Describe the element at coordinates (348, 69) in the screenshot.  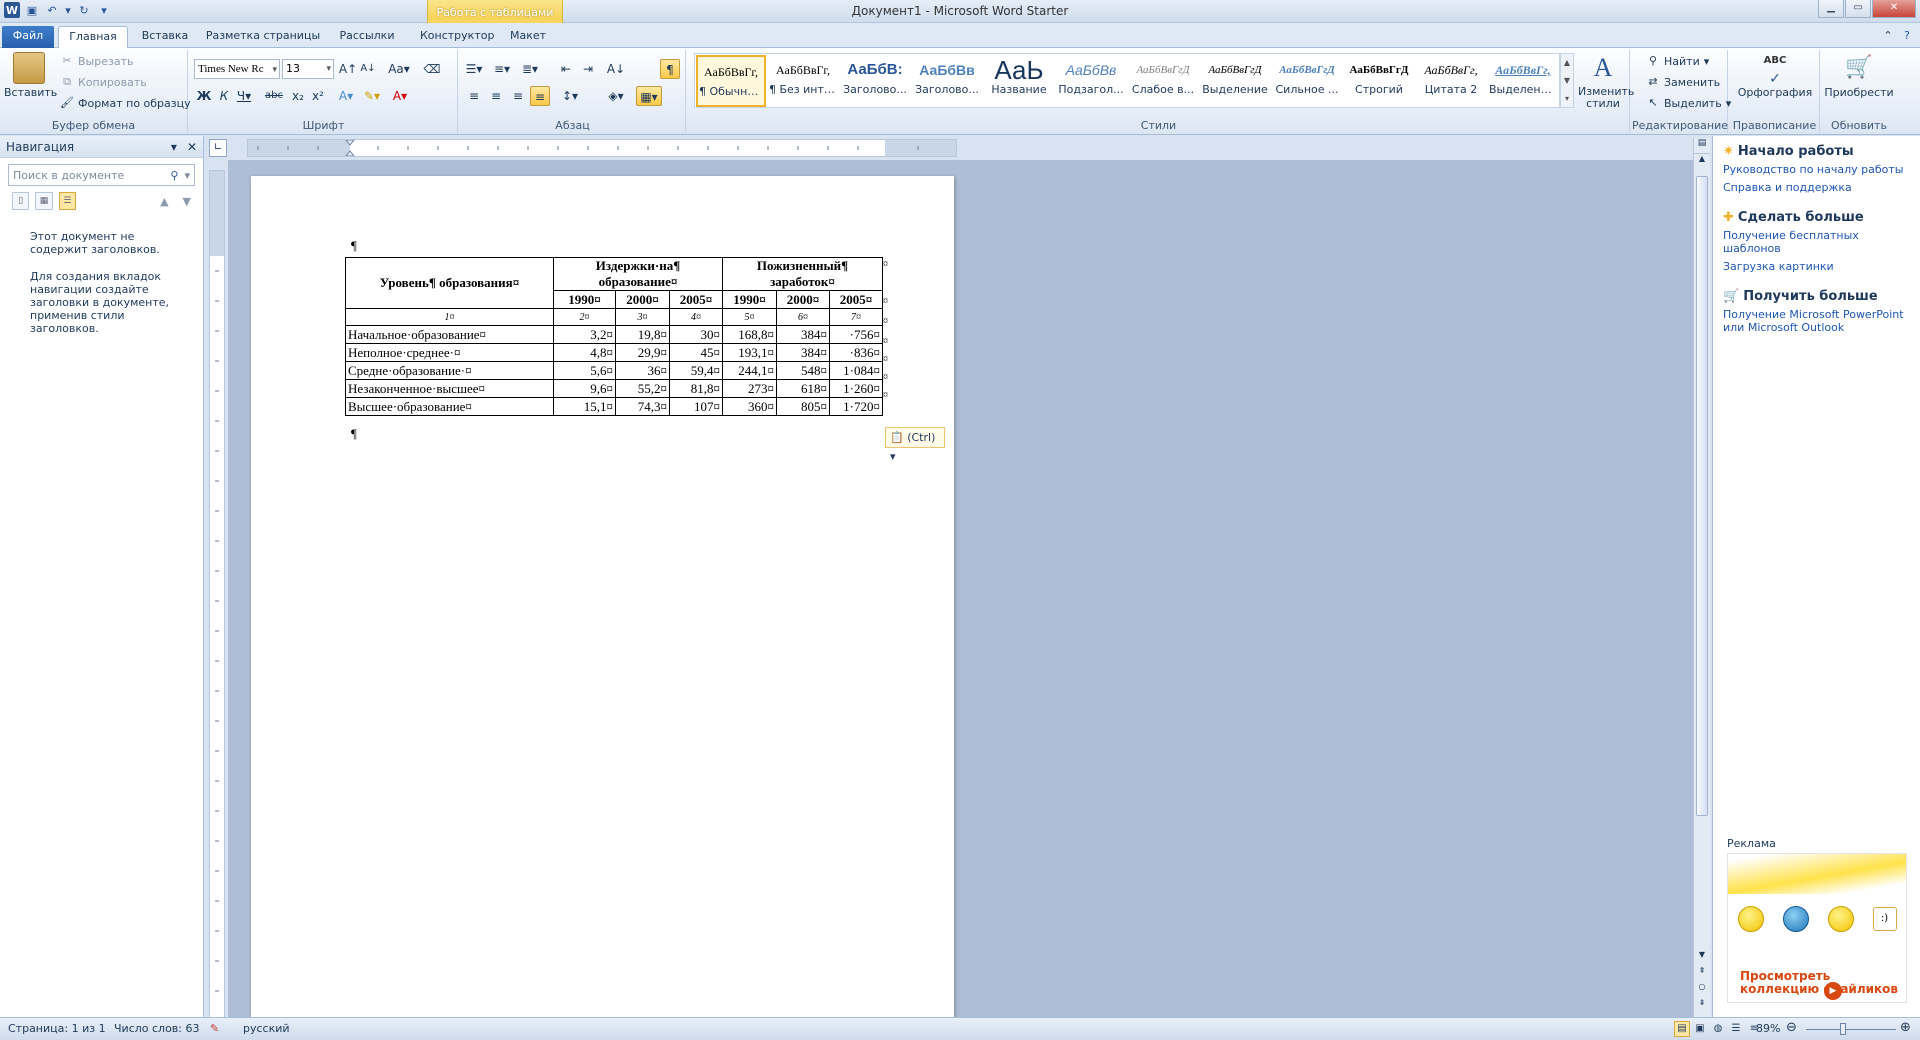
I see `grow-font-icon: A↑` at that location.